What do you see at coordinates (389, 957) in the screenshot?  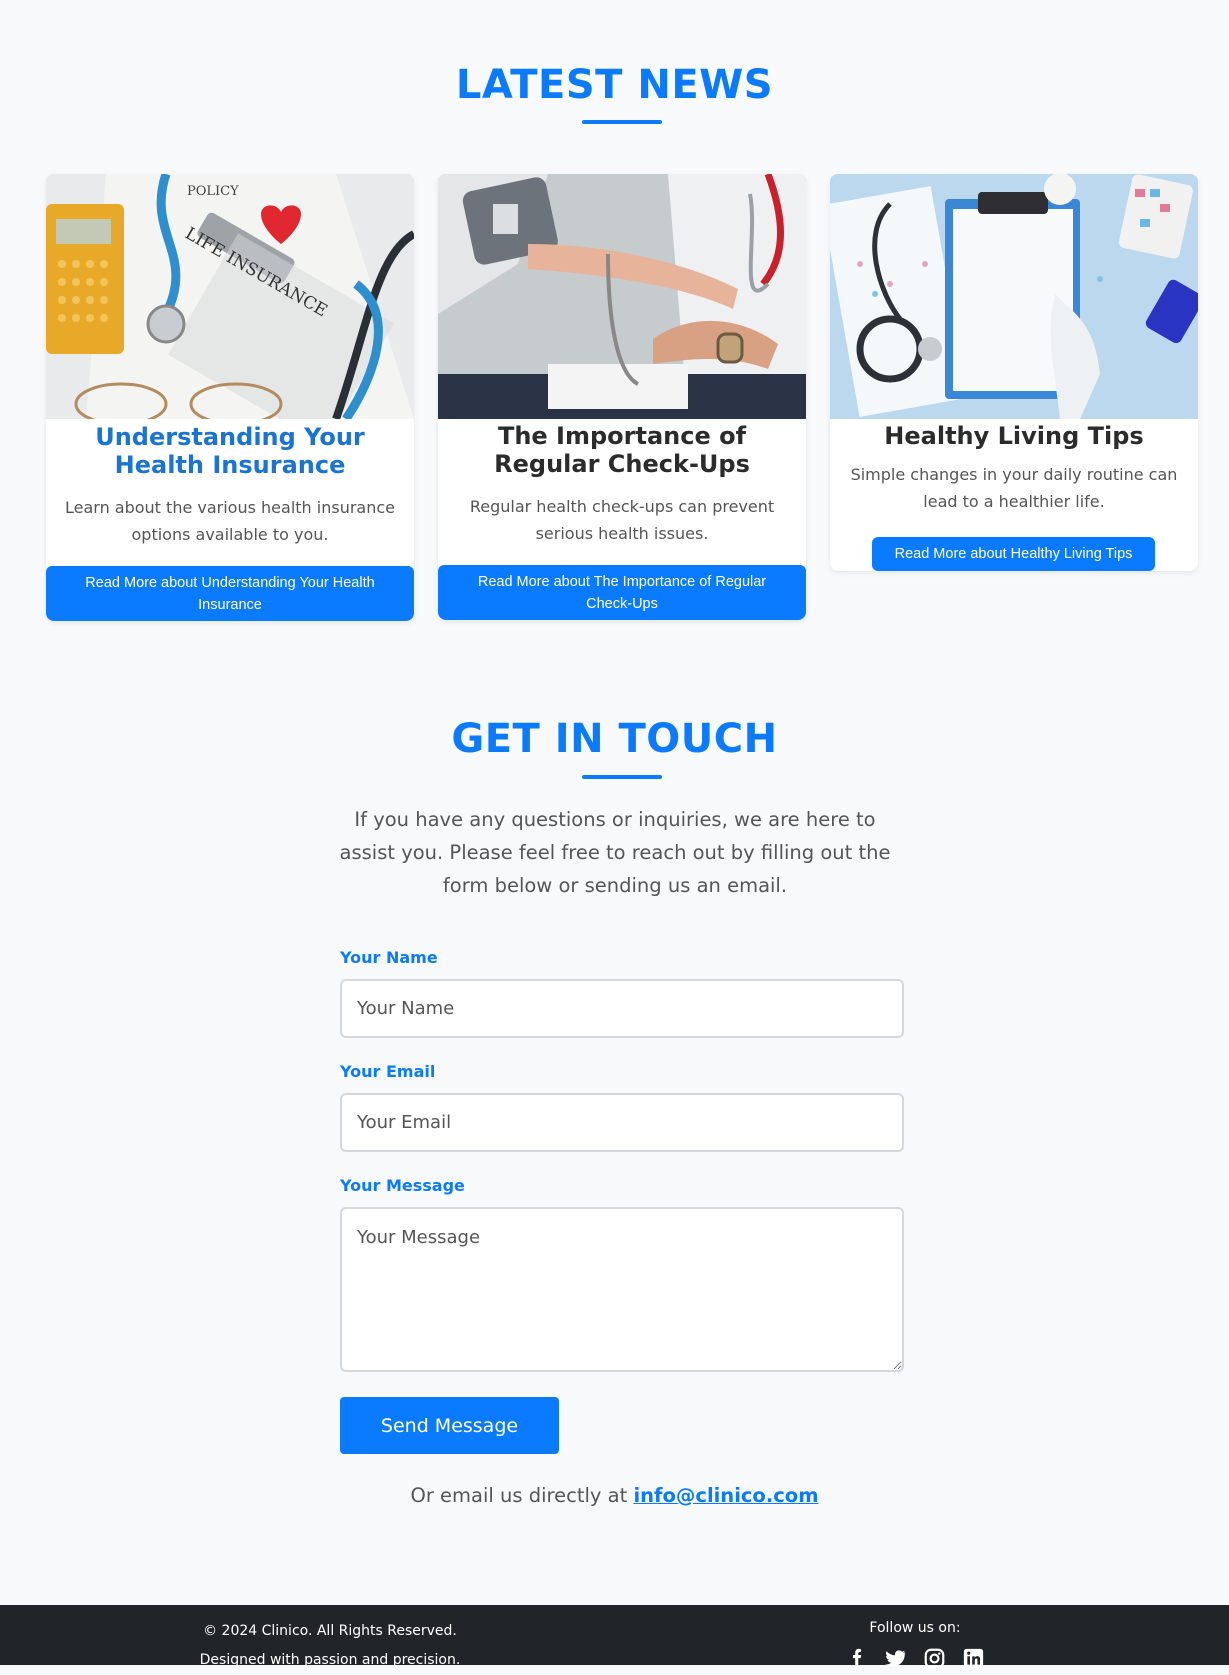 I see `name-label: Your Name` at bounding box center [389, 957].